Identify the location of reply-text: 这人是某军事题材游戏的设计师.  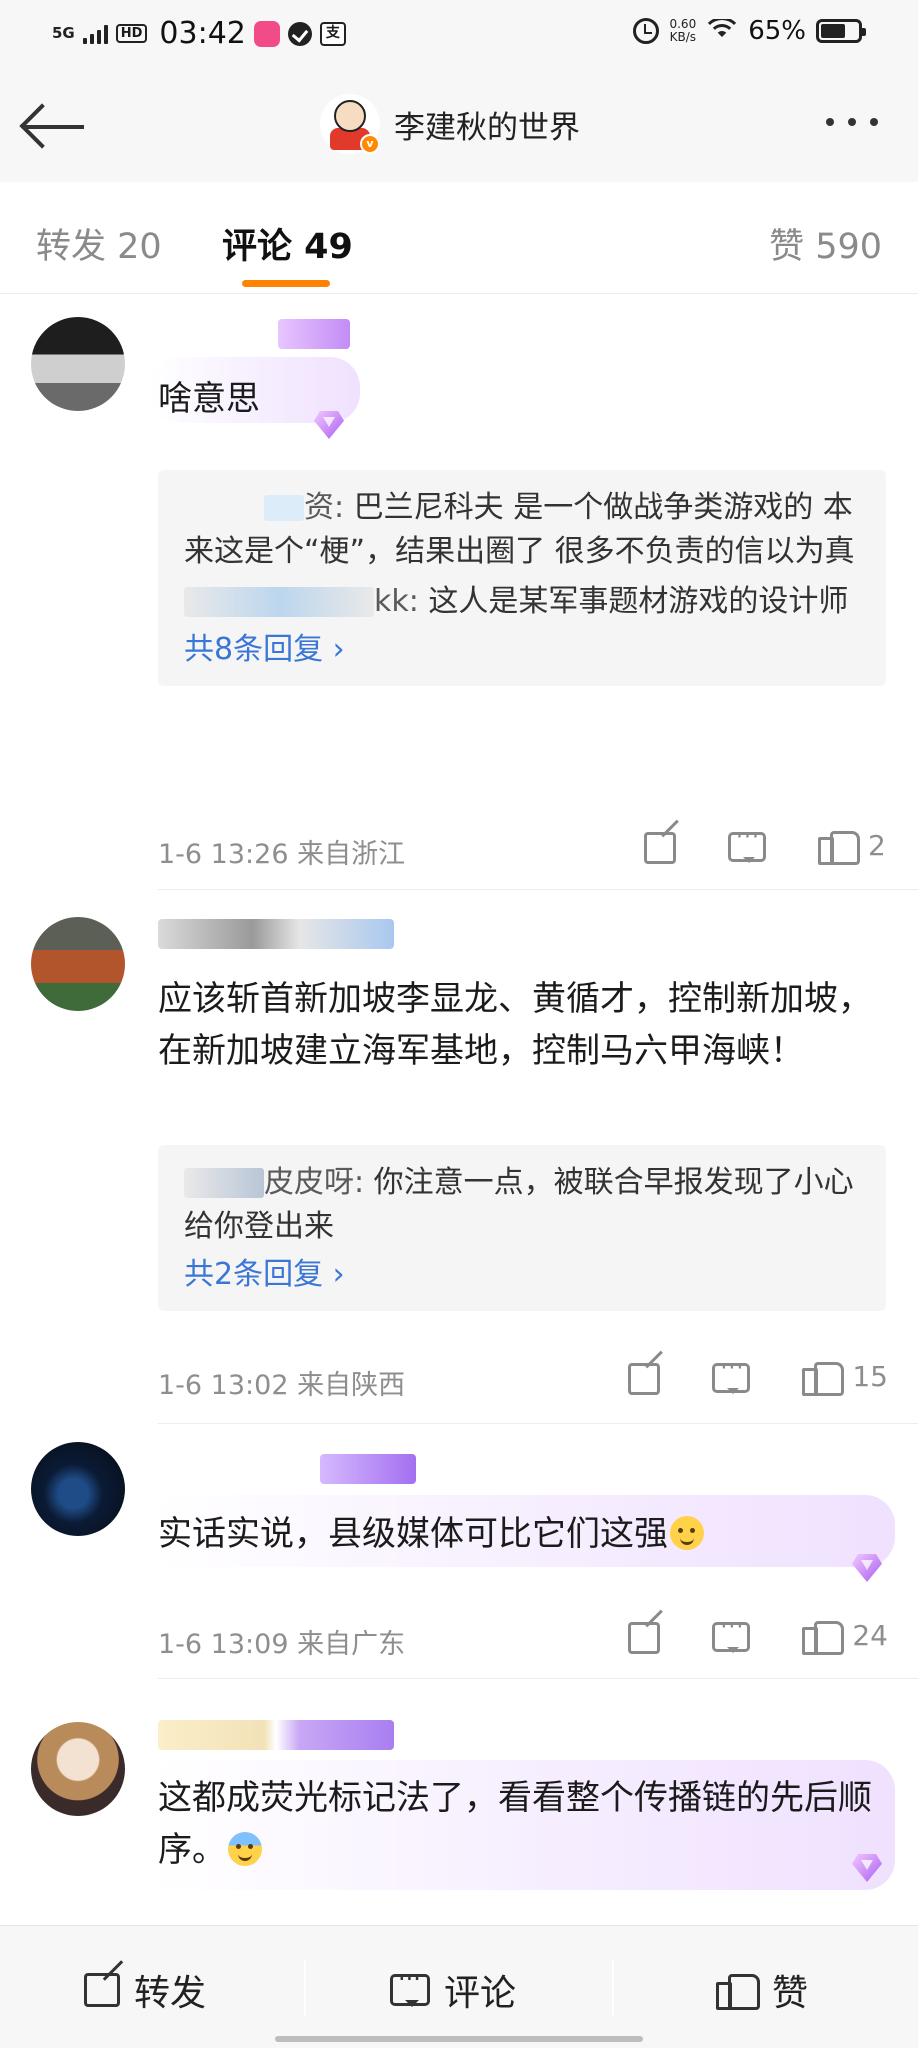
(638, 601).